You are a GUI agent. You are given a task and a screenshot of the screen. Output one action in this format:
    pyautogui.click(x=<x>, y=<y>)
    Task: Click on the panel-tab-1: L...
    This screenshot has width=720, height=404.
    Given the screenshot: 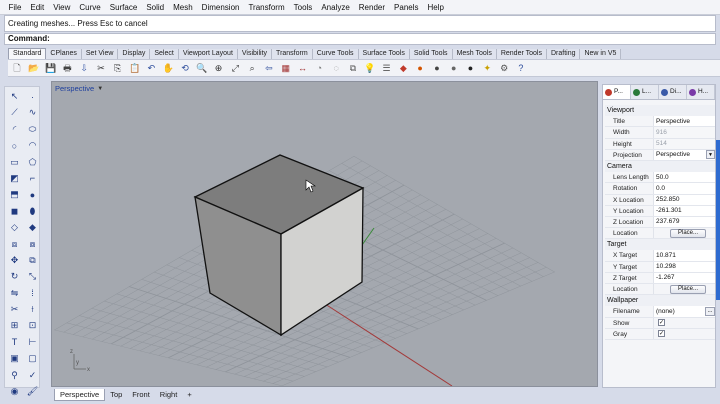 What is the action you would take?
    pyautogui.click(x=645, y=92)
    